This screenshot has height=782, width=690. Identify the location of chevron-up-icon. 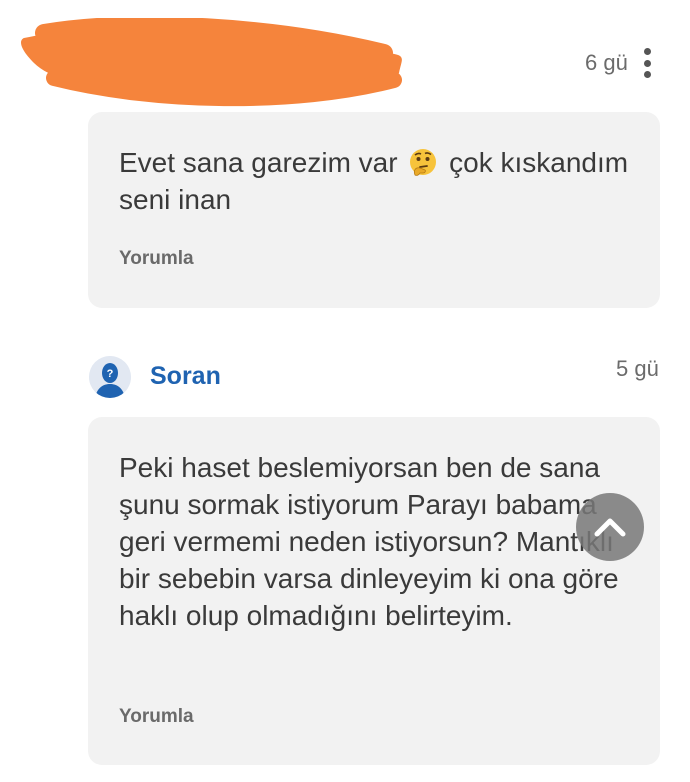
(610, 527).